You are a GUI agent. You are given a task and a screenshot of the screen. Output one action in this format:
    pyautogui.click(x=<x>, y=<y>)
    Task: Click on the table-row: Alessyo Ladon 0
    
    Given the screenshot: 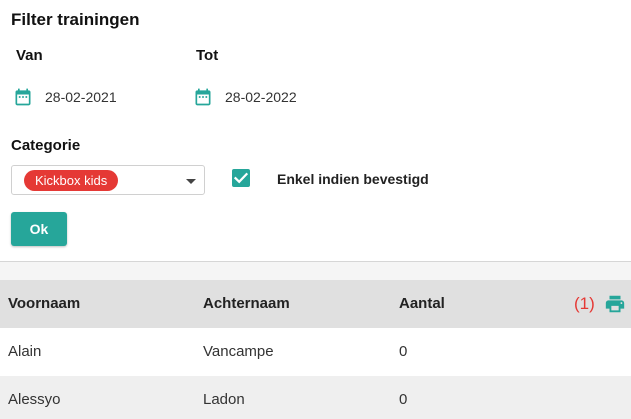 What is the action you would take?
    pyautogui.click(x=315, y=397)
    